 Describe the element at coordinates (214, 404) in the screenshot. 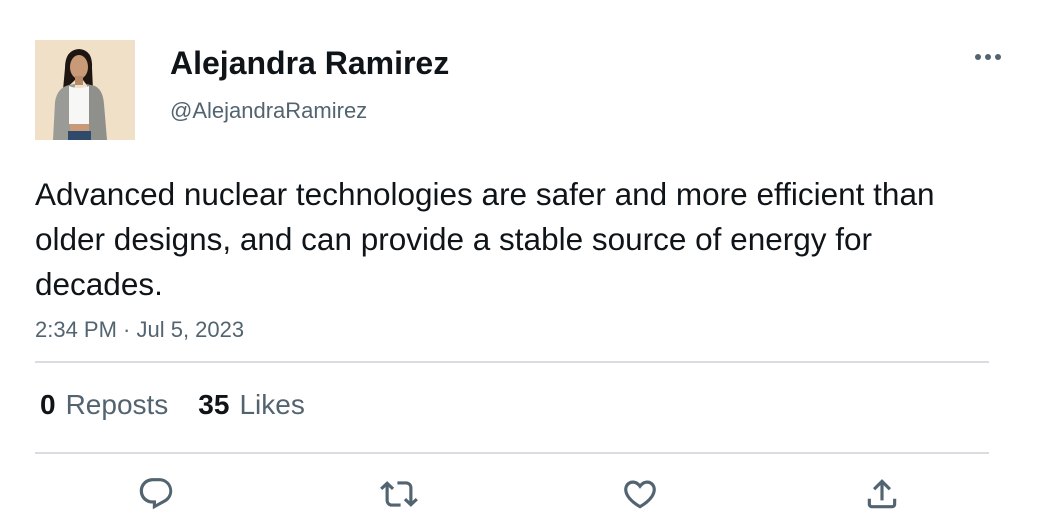

I see `likes-count: 35` at that location.